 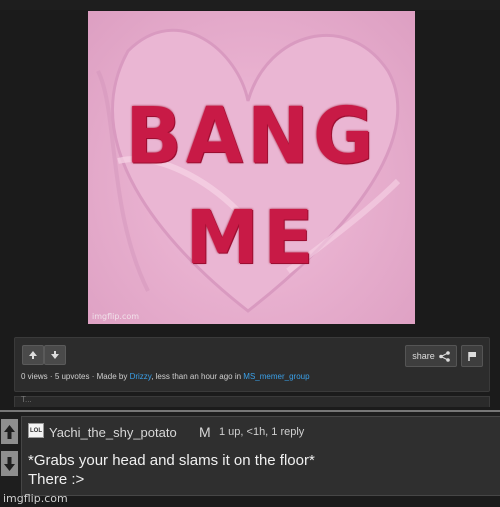 I want to click on upvotes-count: 5 upvotes, so click(x=72, y=376).